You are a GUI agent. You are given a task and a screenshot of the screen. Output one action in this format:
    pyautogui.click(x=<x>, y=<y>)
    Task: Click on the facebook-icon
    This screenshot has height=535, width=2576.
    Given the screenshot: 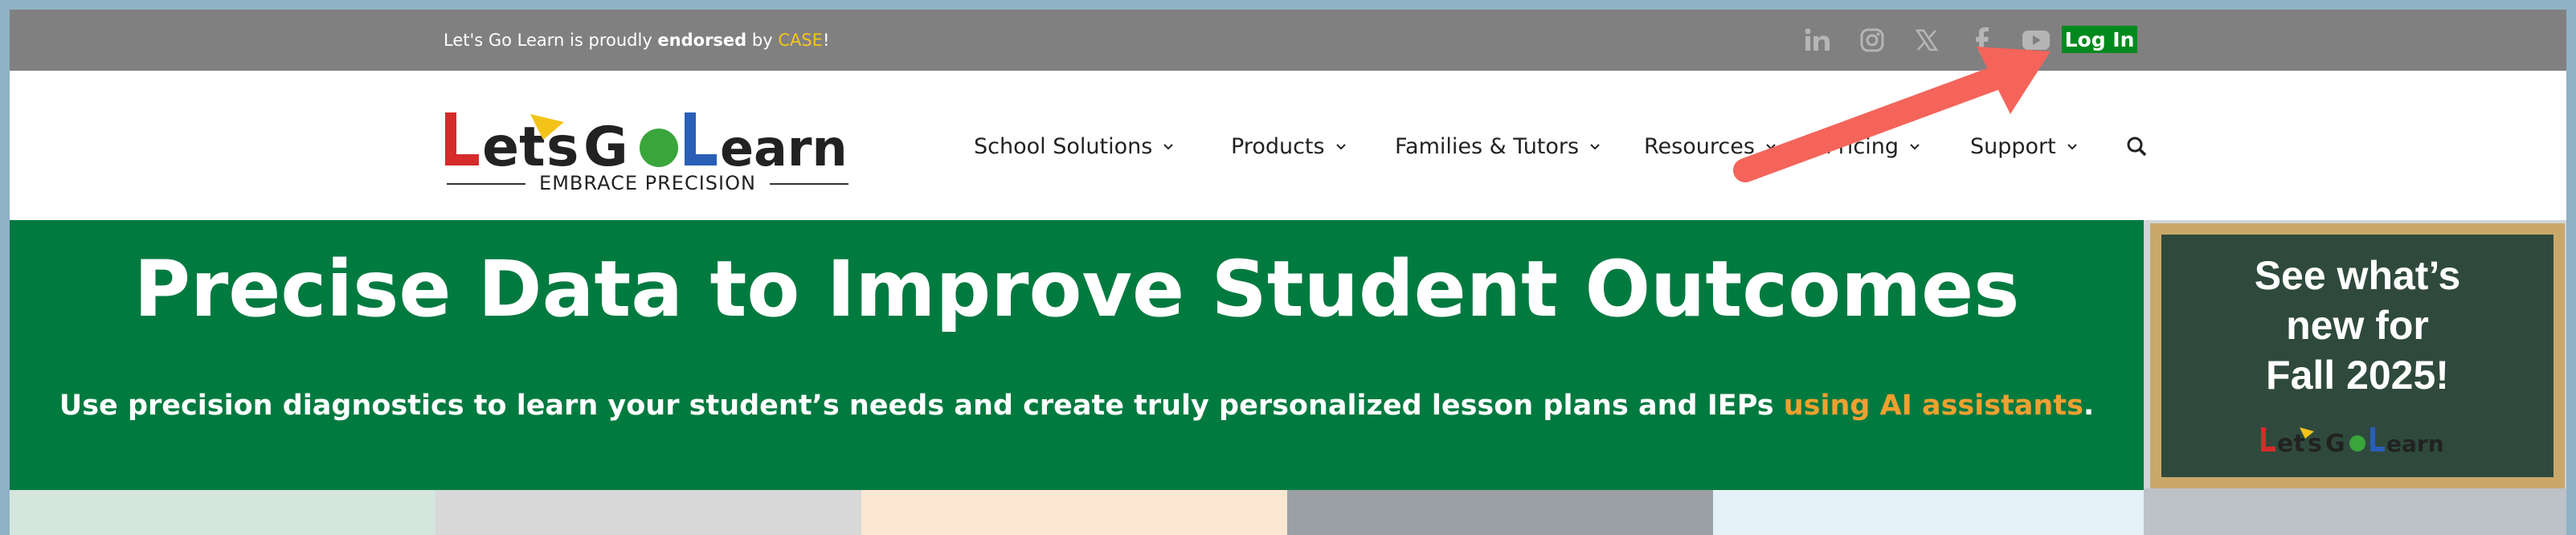 What is the action you would take?
    pyautogui.click(x=1982, y=41)
    